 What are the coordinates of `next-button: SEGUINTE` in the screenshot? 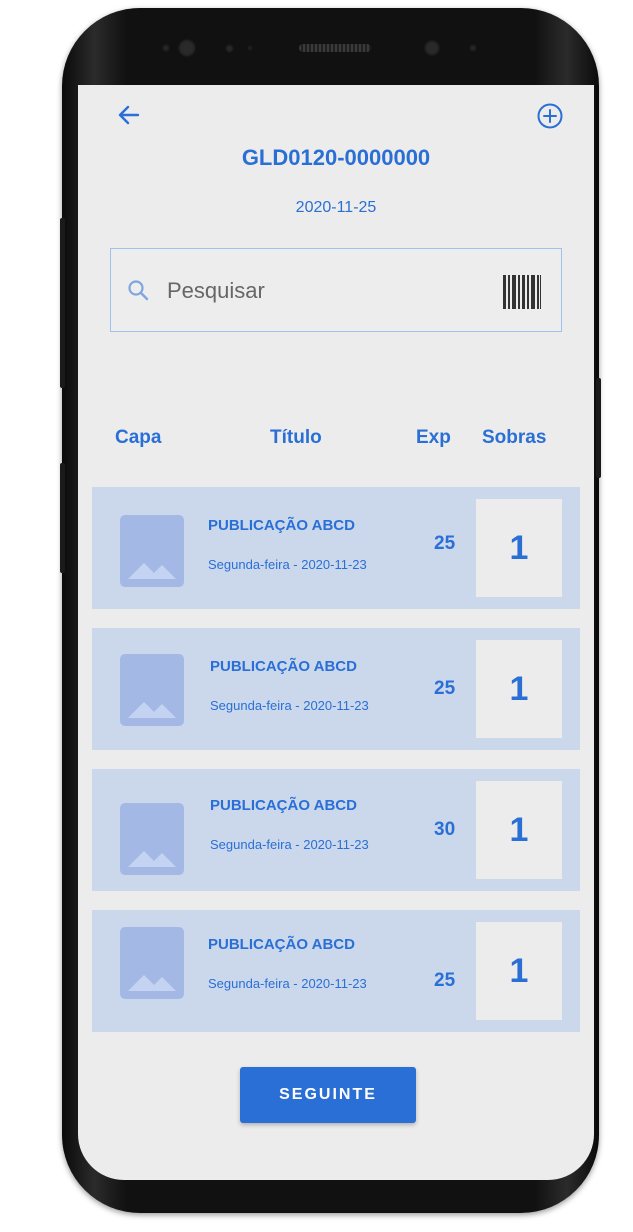 It's located at (328, 1095).